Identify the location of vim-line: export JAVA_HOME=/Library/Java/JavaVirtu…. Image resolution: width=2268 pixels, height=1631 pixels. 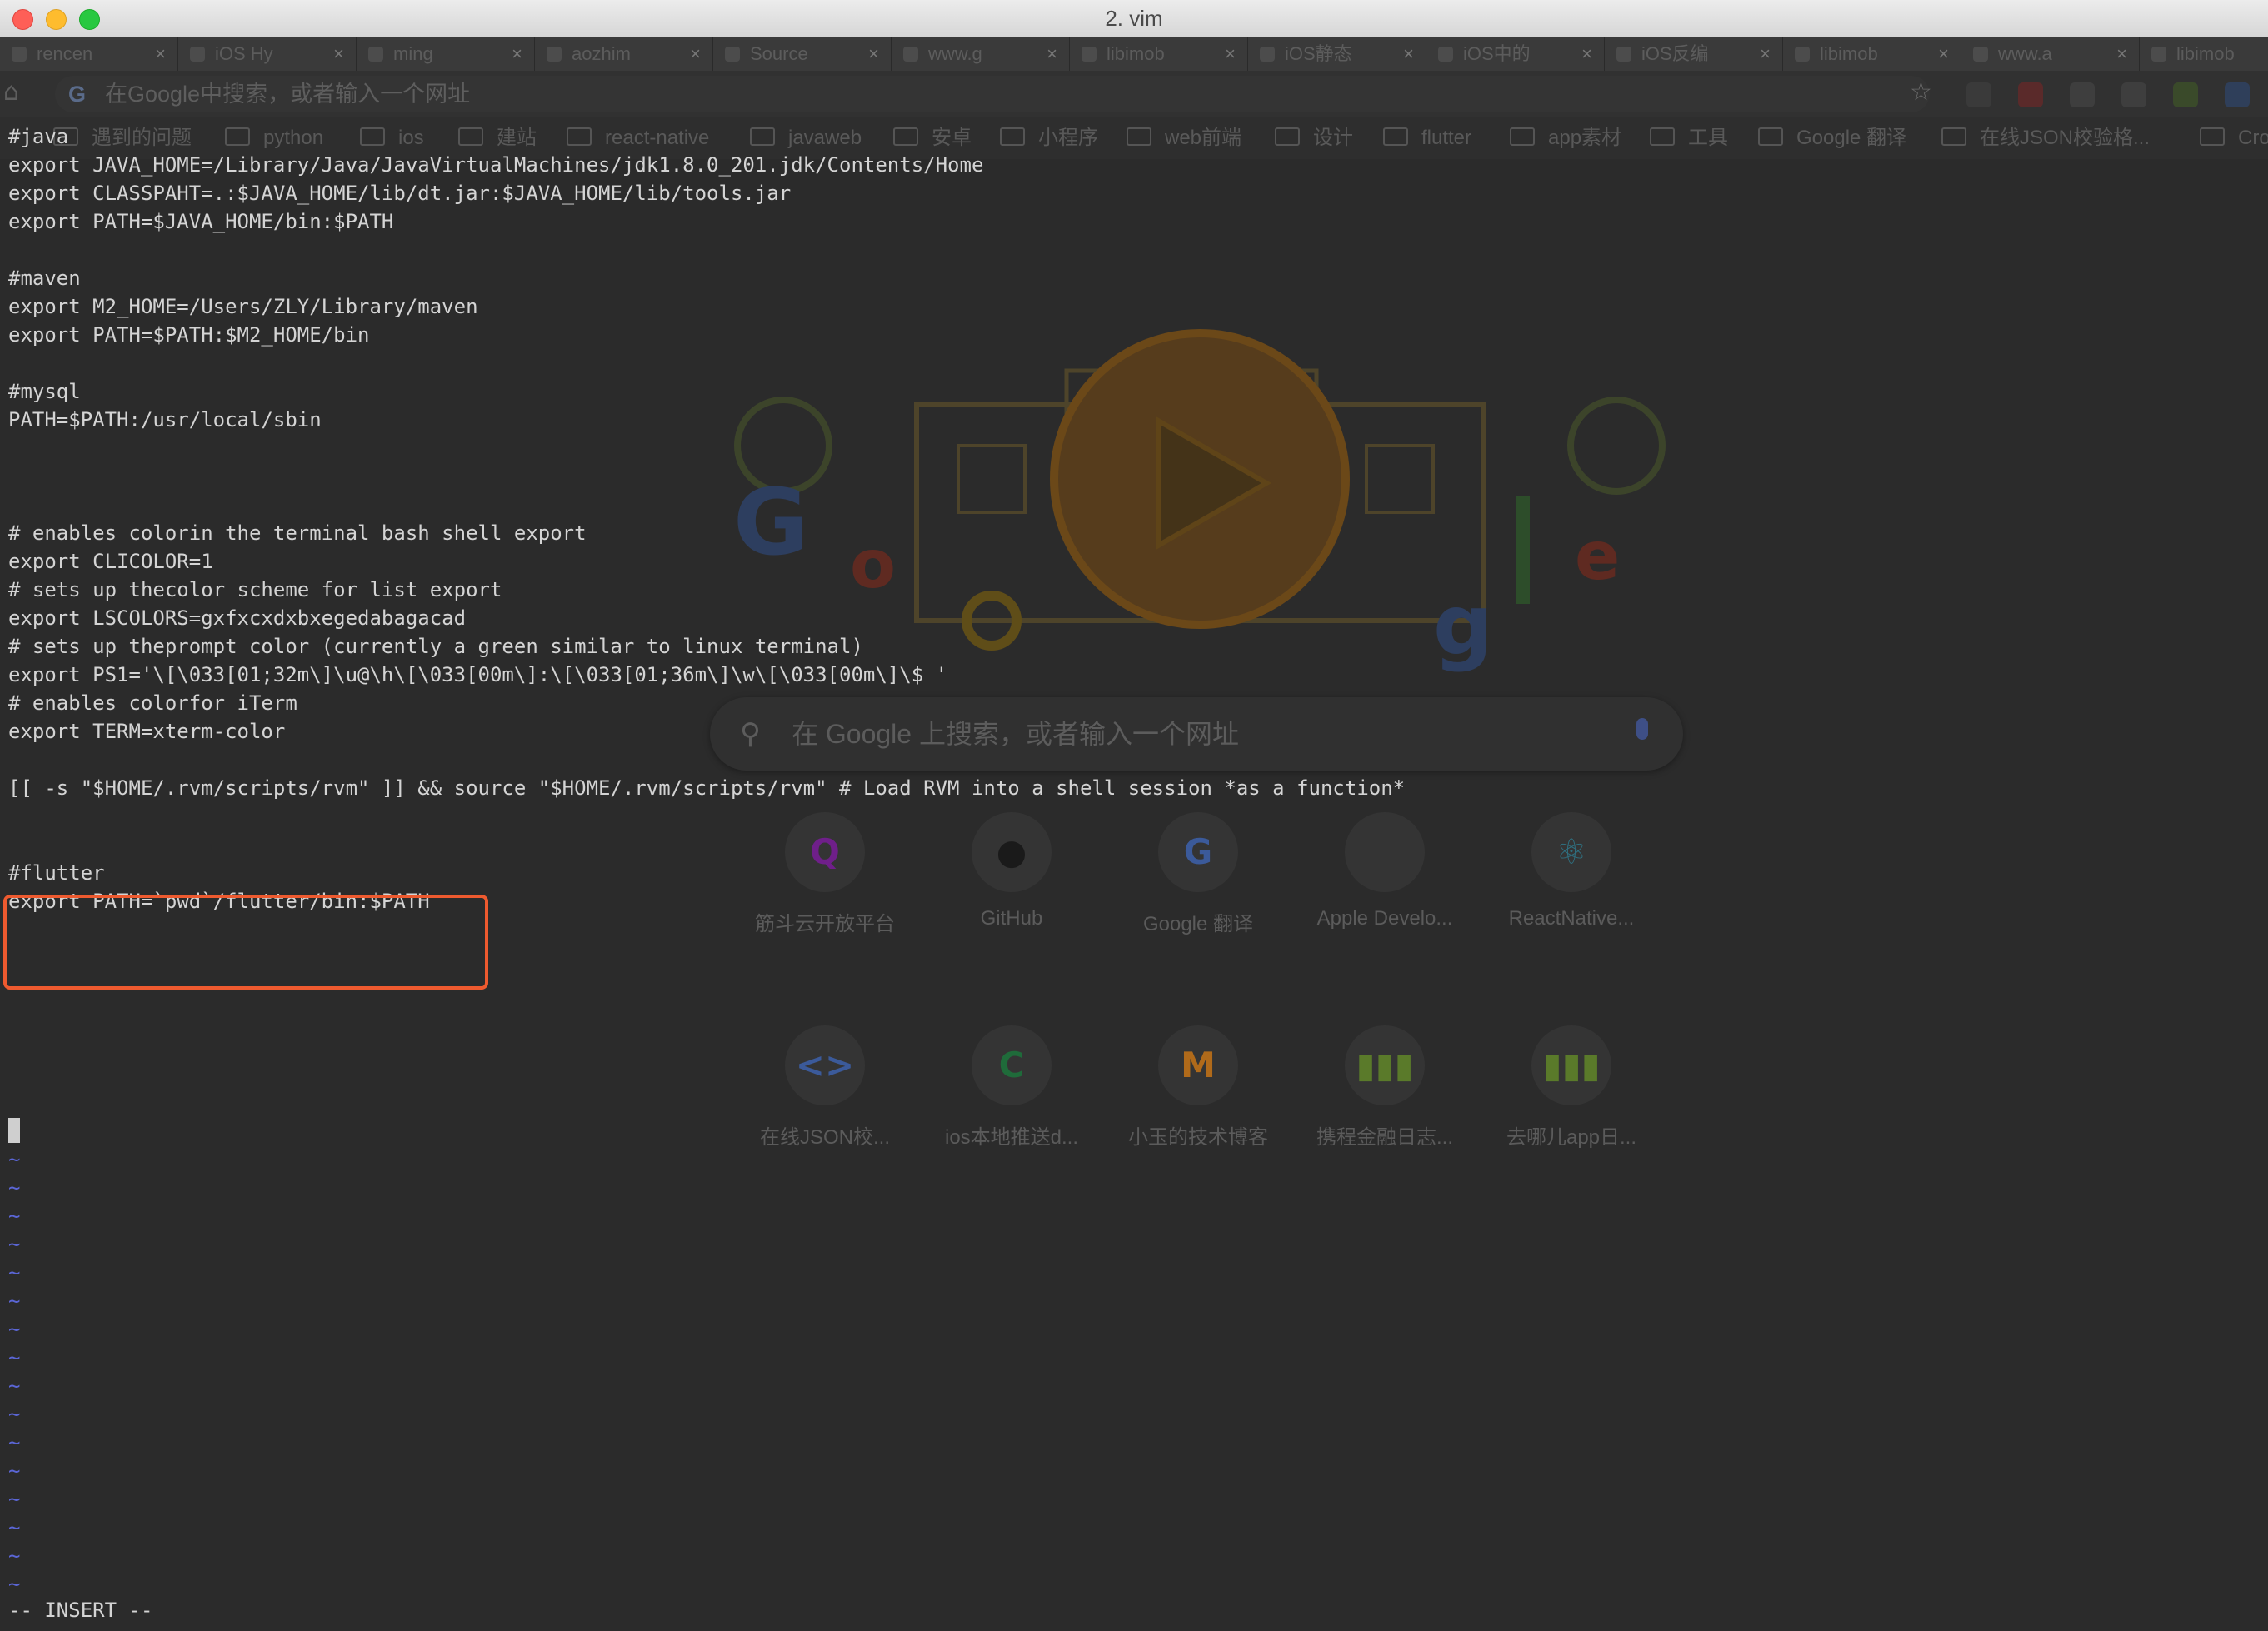
(496, 165).